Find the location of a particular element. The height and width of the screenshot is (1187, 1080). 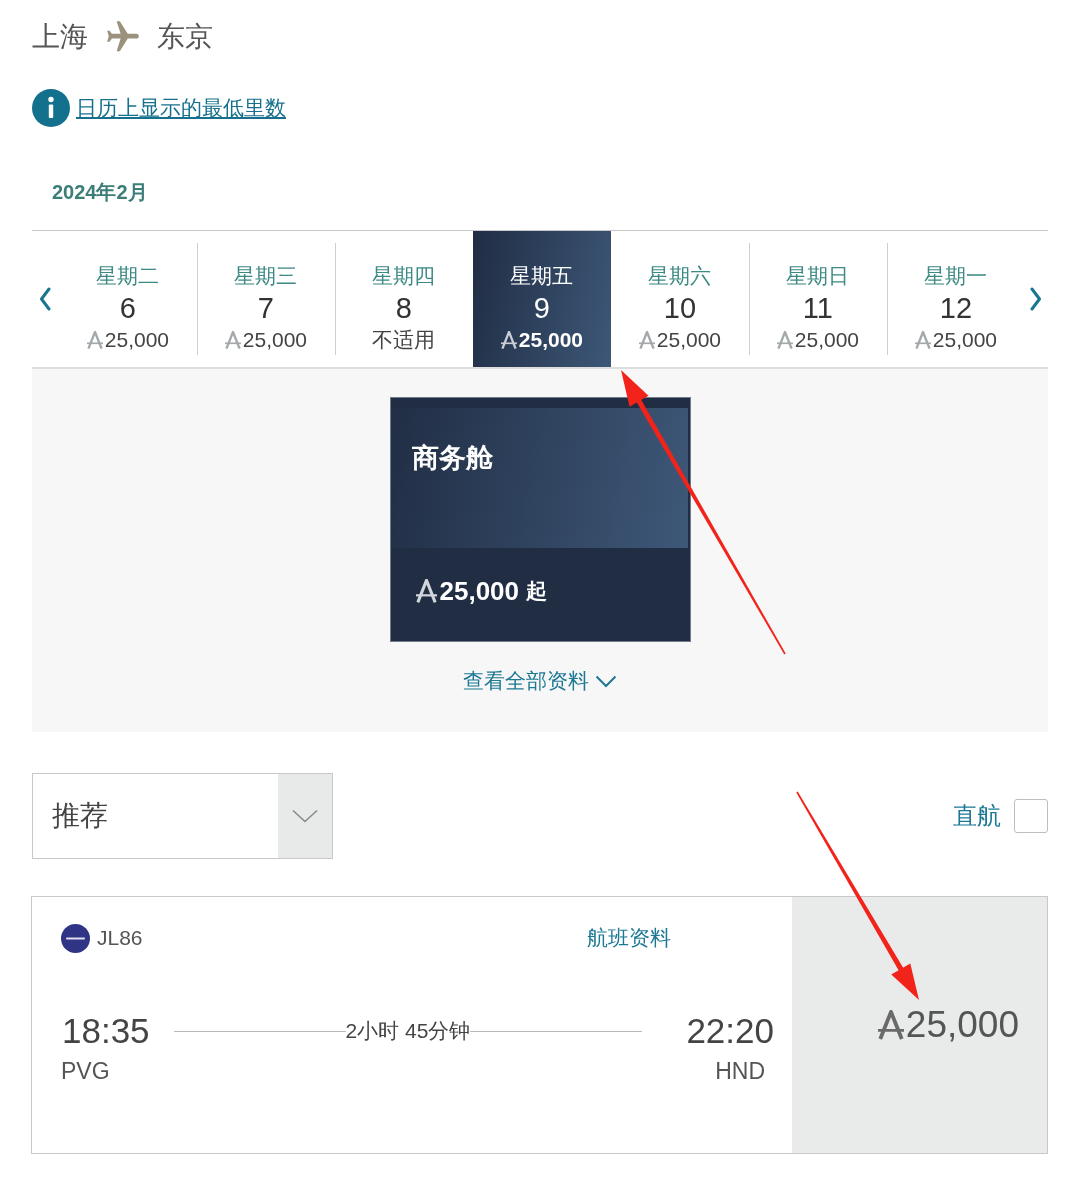

info-icon is located at coordinates (51, 108).